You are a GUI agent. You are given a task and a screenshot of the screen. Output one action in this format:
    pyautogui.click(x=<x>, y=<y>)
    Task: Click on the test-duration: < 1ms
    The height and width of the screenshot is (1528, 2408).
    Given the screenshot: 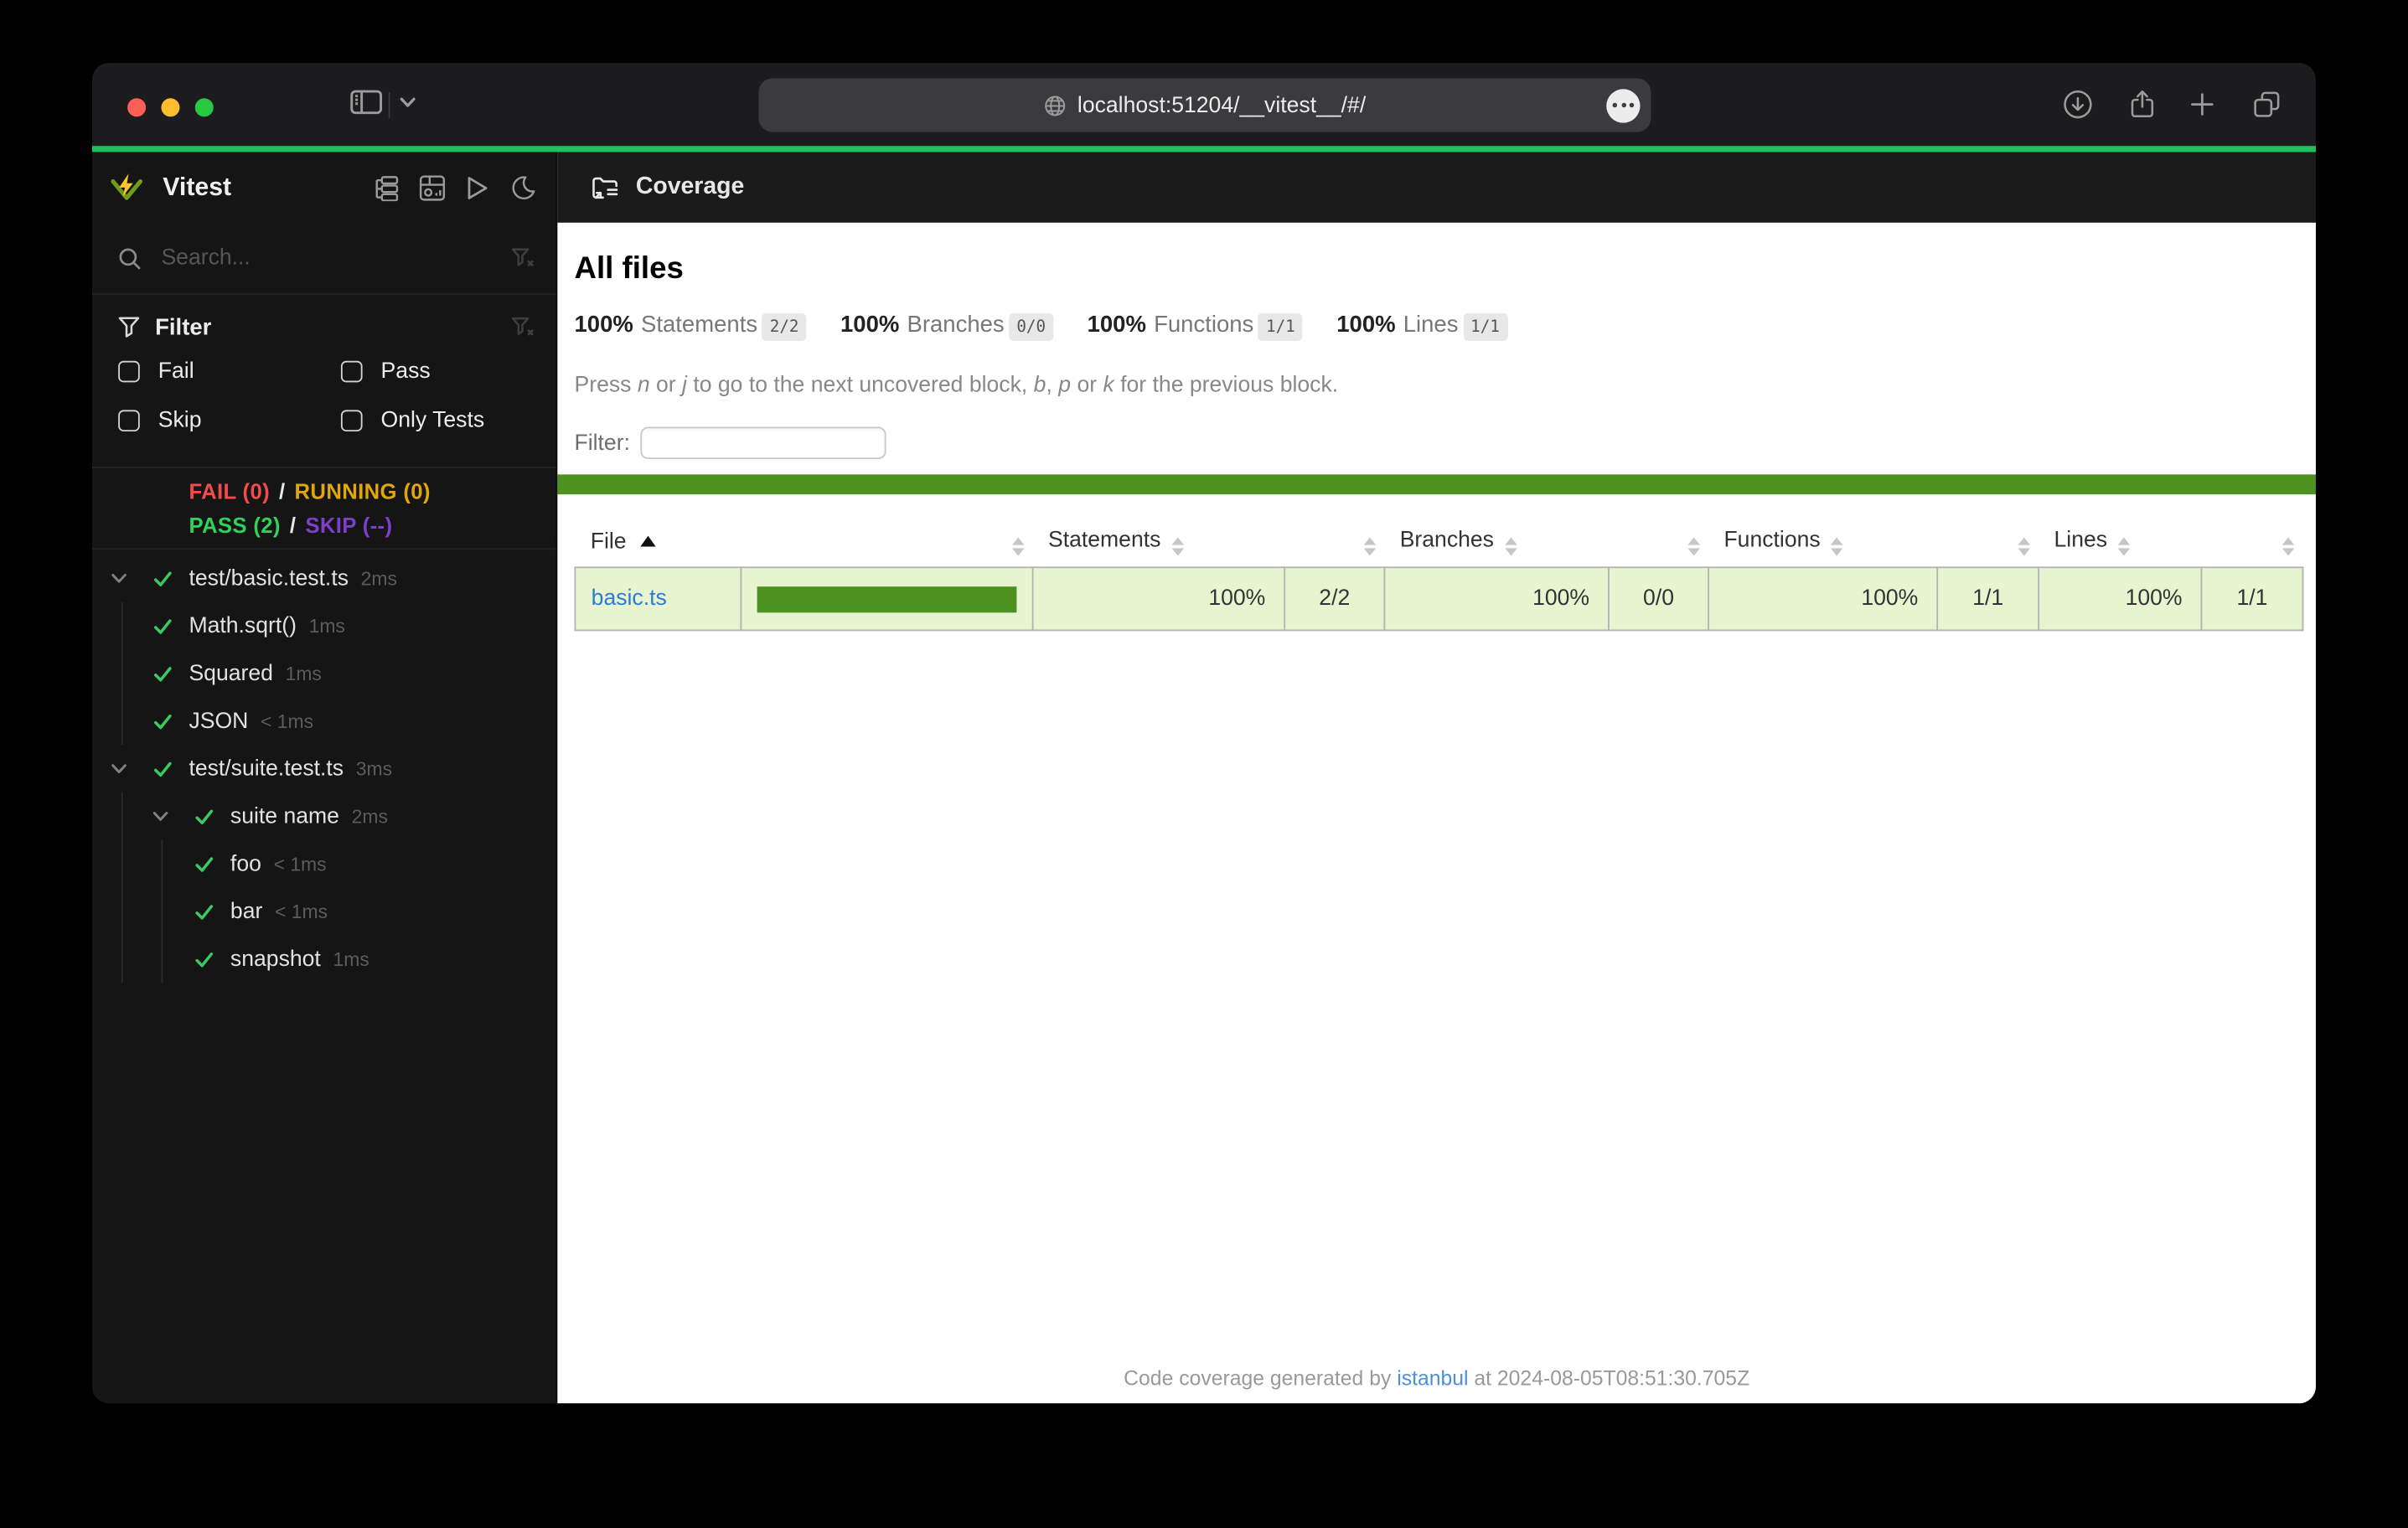 What is the action you would take?
    pyautogui.click(x=300, y=864)
    